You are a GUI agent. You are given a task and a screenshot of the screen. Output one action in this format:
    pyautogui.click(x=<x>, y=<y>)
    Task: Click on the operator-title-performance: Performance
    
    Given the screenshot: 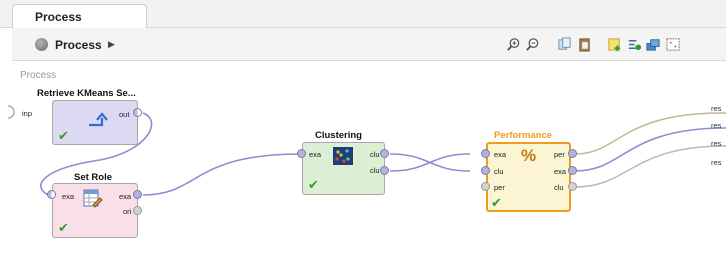 What is the action you would take?
    pyautogui.click(x=523, y=135)
    